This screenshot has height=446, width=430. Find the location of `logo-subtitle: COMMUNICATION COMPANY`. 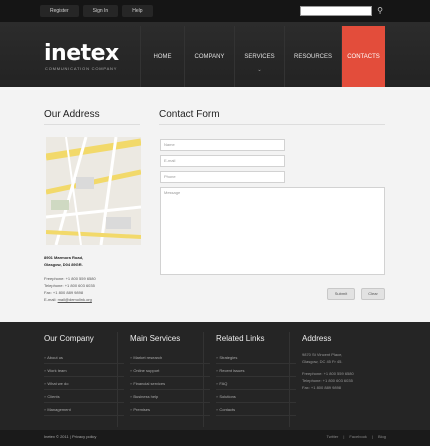

logo-subtitle: COMMUNICATION COMPANY is located at coordinates (81, 68).